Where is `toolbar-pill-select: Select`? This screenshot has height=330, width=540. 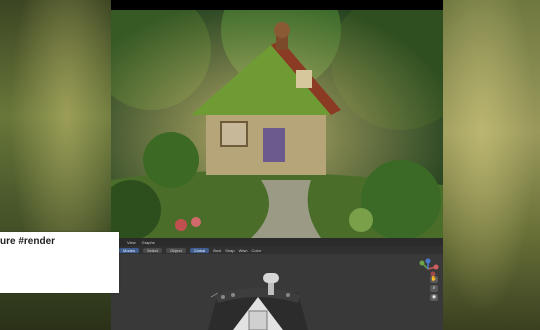 toolbar-pill-select: Select is located at coordinates (153, 250).